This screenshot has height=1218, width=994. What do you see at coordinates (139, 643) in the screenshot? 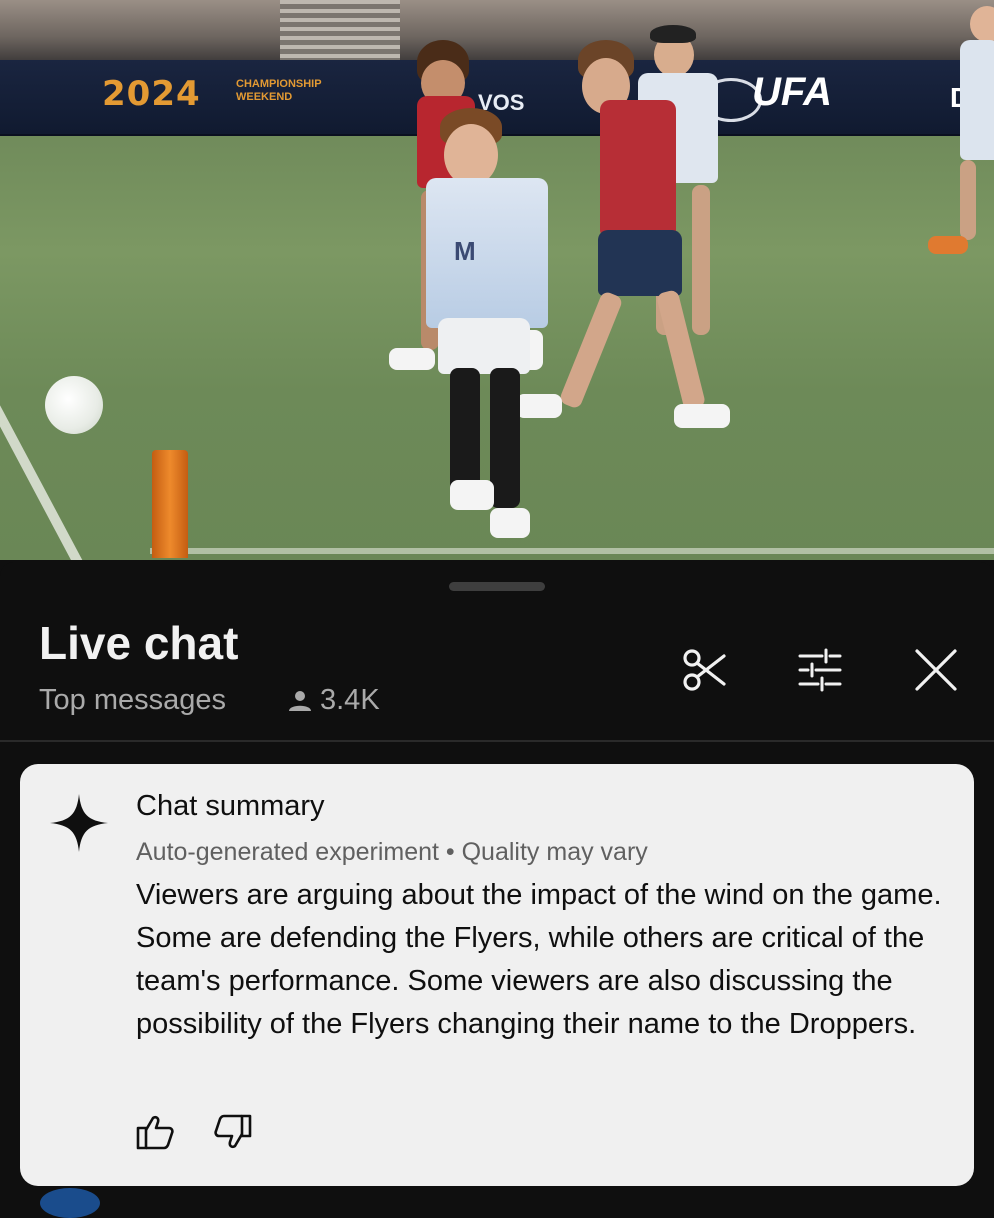
I see `live-chat-title: Live chat` at bounding box center [139, 643].